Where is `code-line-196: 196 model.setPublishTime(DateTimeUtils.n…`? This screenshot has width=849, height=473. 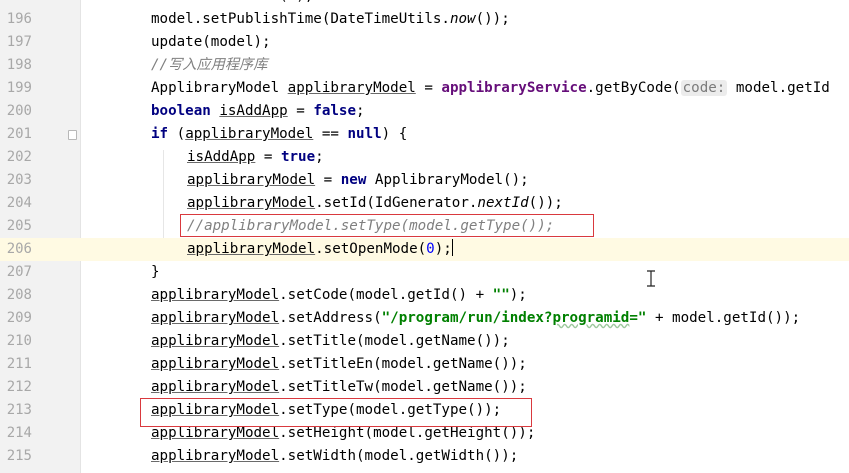
code-line-196: 196 model.setPublishTime(DateTimeUtils.n… is located at coordinates (424, 19).